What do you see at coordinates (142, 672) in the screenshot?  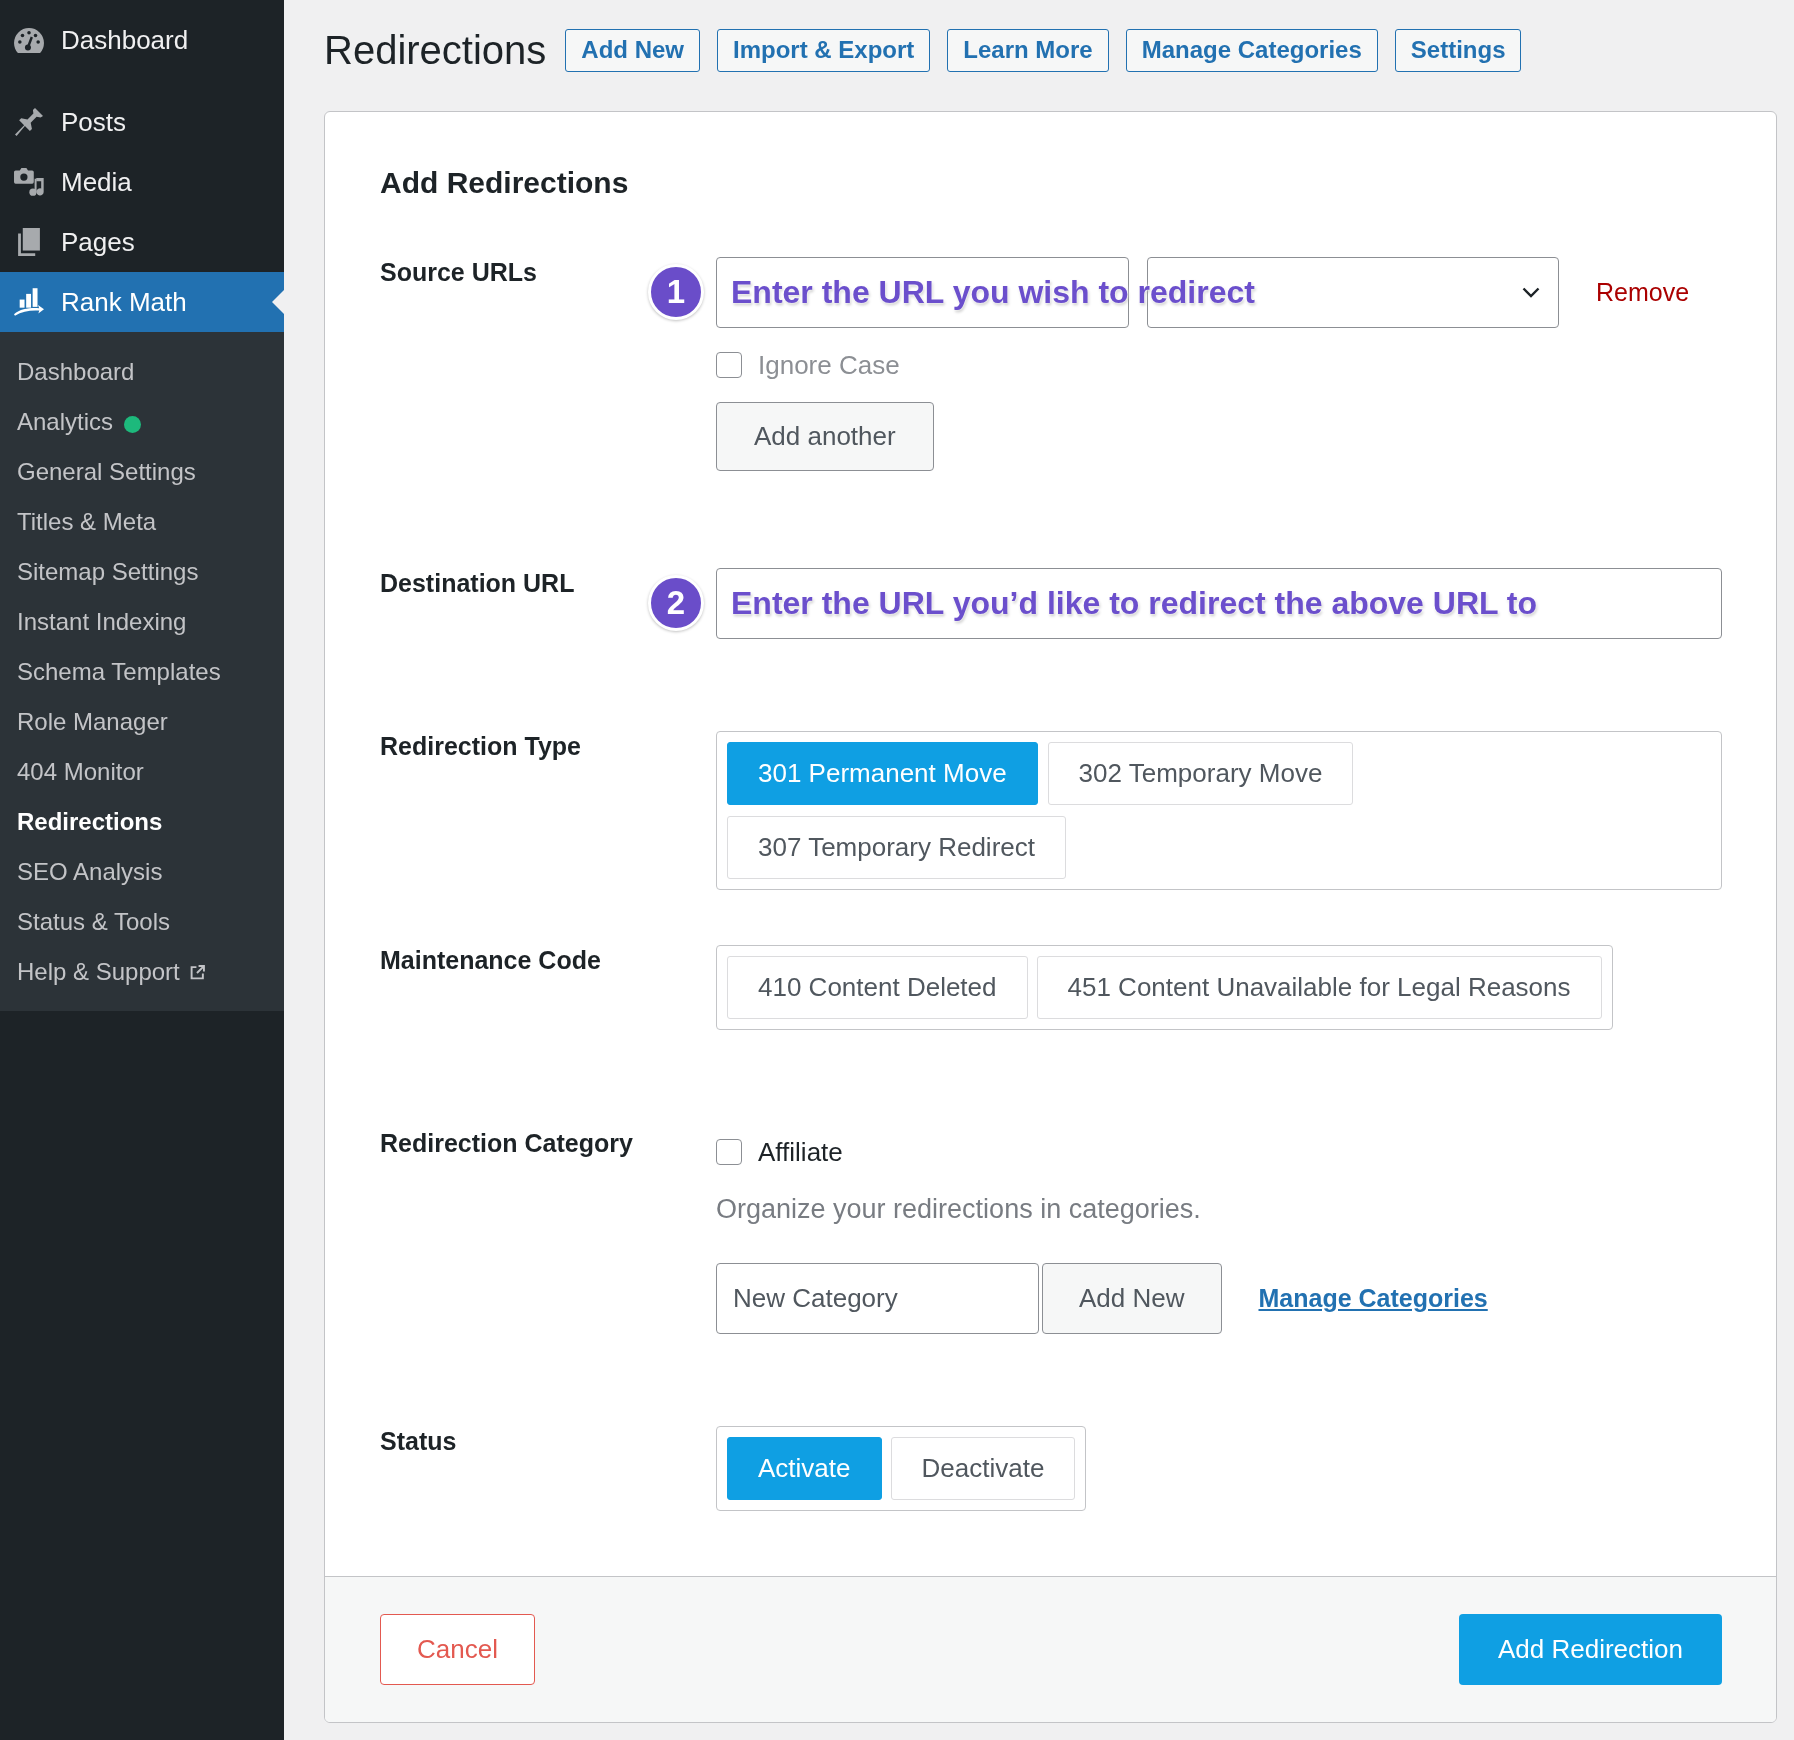 I see `submenu-item: Schema Templates` at bounding box center [142, 672].